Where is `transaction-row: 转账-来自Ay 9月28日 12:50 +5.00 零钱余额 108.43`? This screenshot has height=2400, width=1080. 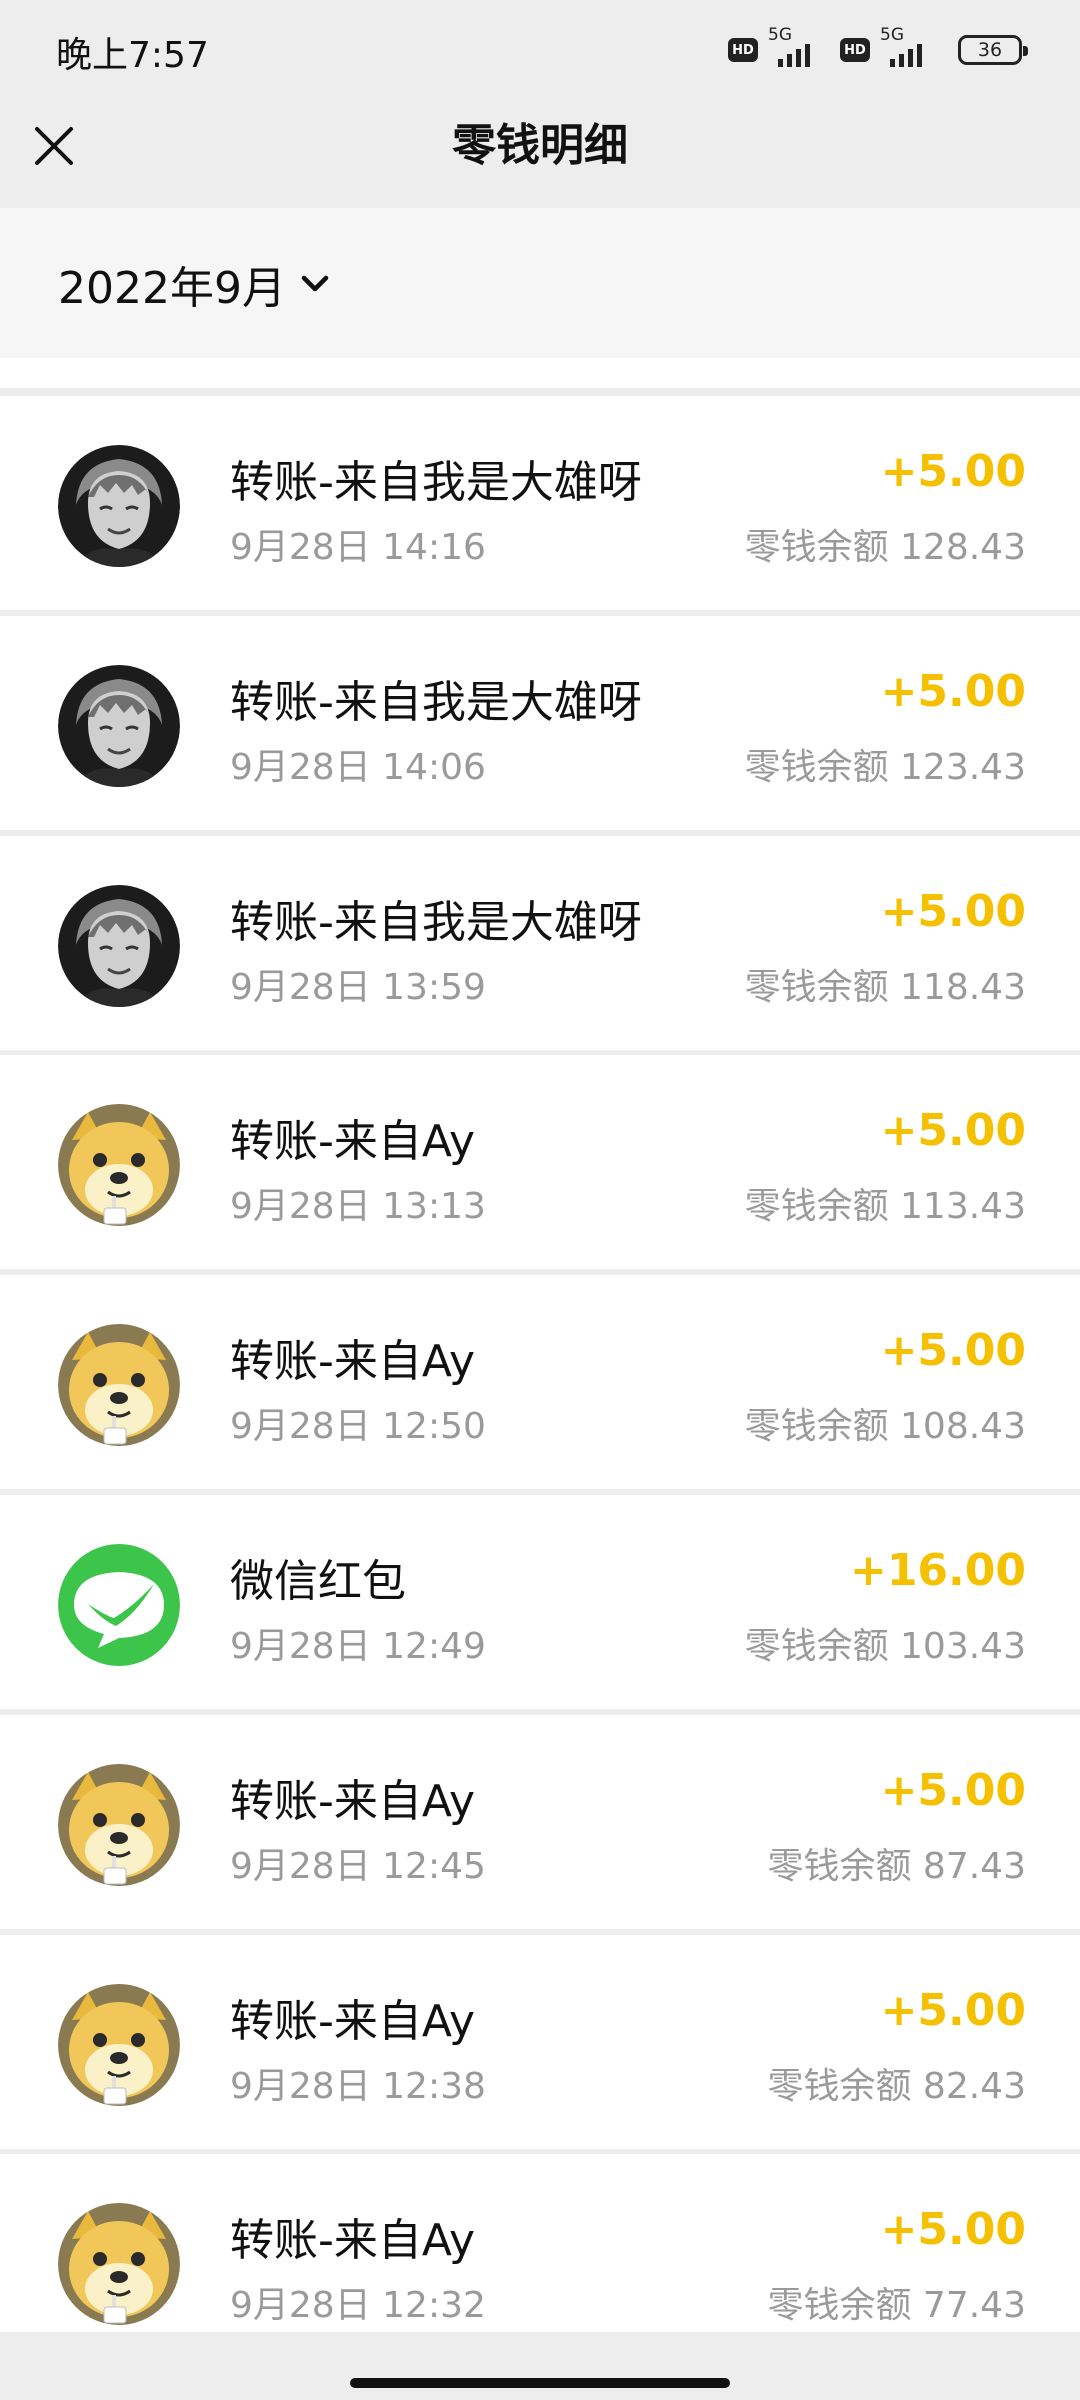
transaction-row: 转账-来自Ay 9月28日 12:50 +5.00 零钱余额 108.43 is located at coordinates (540, 1382).